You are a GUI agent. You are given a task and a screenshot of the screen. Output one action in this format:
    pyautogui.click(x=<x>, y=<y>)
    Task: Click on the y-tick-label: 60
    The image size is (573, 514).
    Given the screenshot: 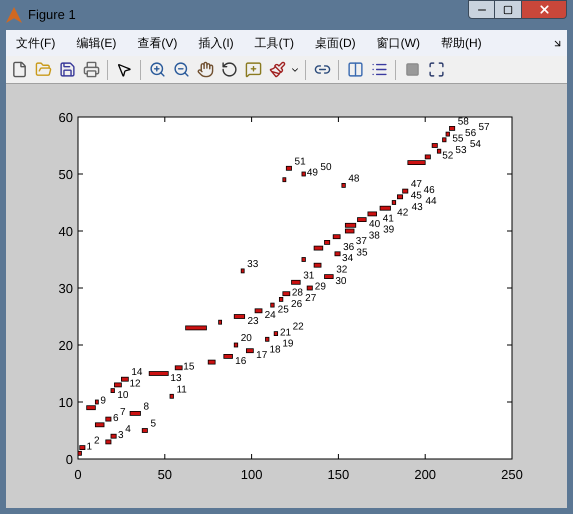 What is the action you would take?
    pyautogui.click(x=65, y=117)
    